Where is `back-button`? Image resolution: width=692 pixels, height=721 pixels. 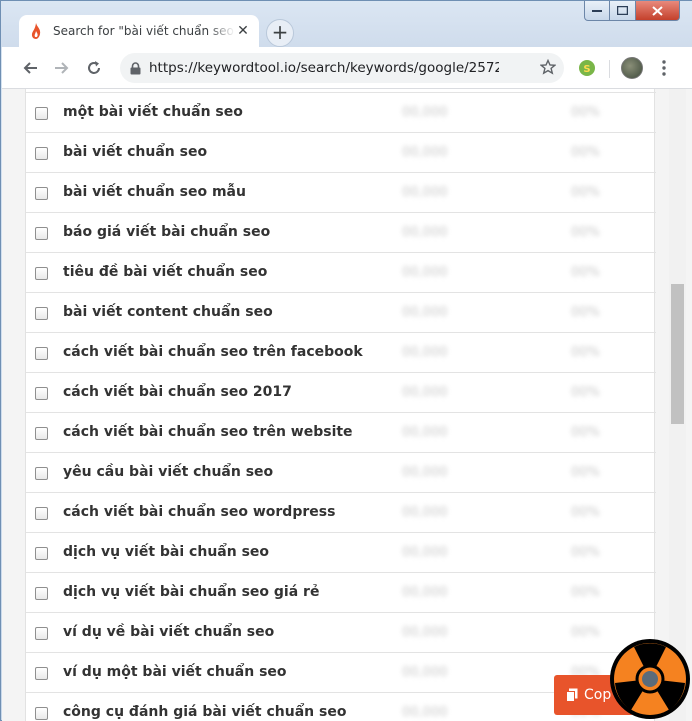 back-button is located at coordinates (30, 68).